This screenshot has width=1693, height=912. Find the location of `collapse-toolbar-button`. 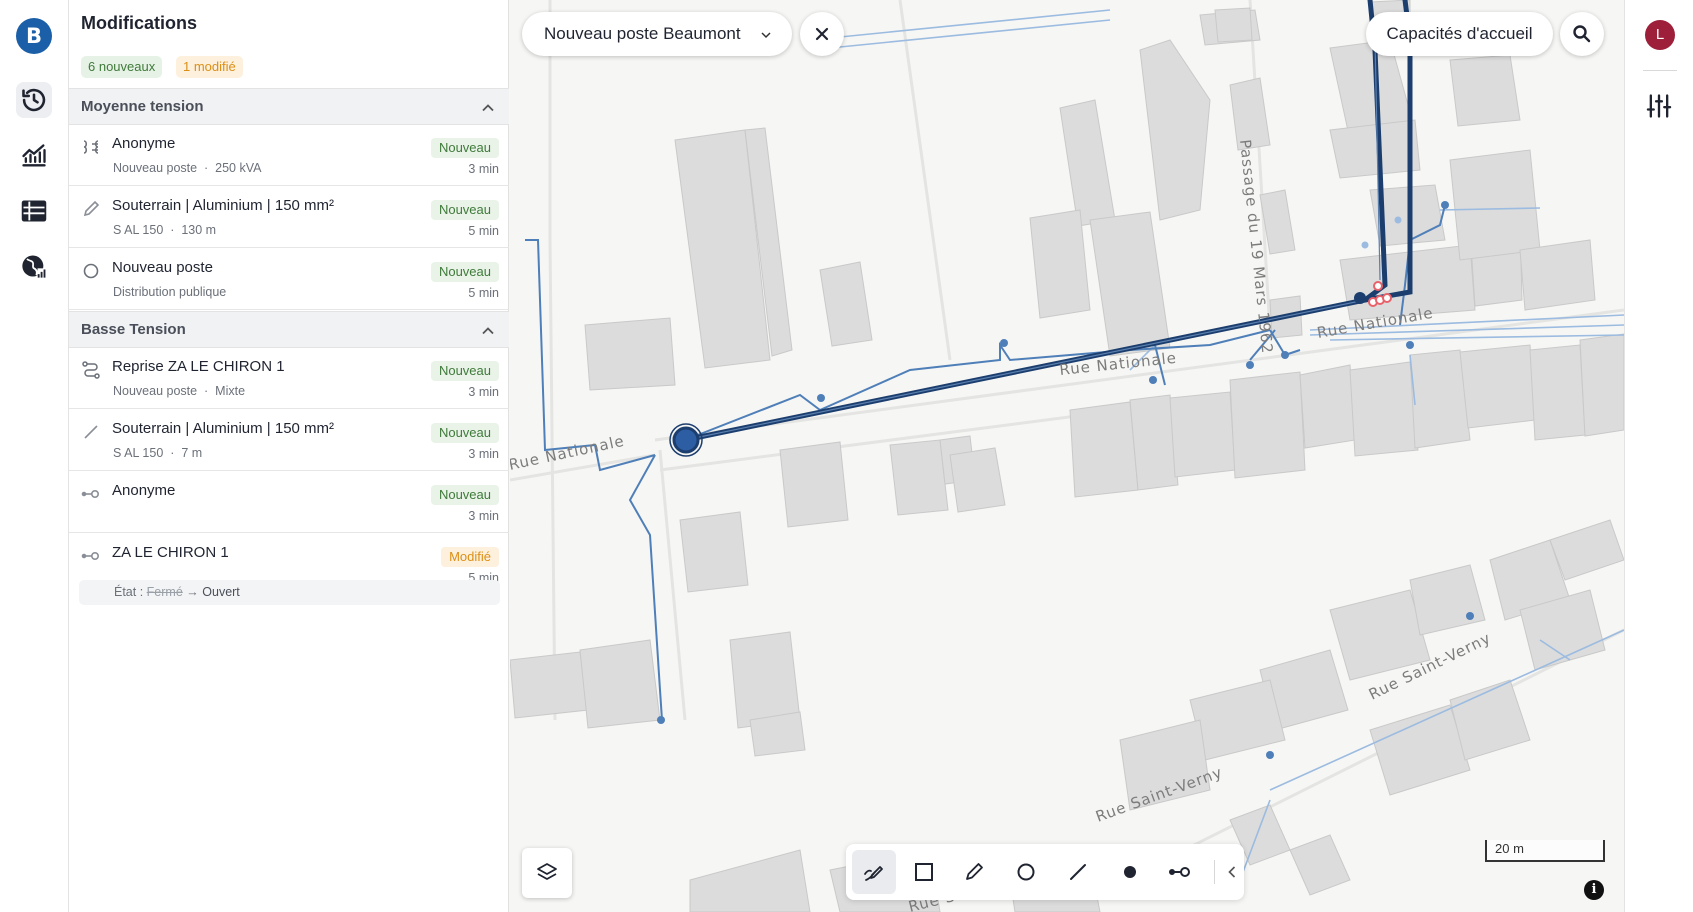

collapse-toolbar-button is located at coordinates (1232, 872).